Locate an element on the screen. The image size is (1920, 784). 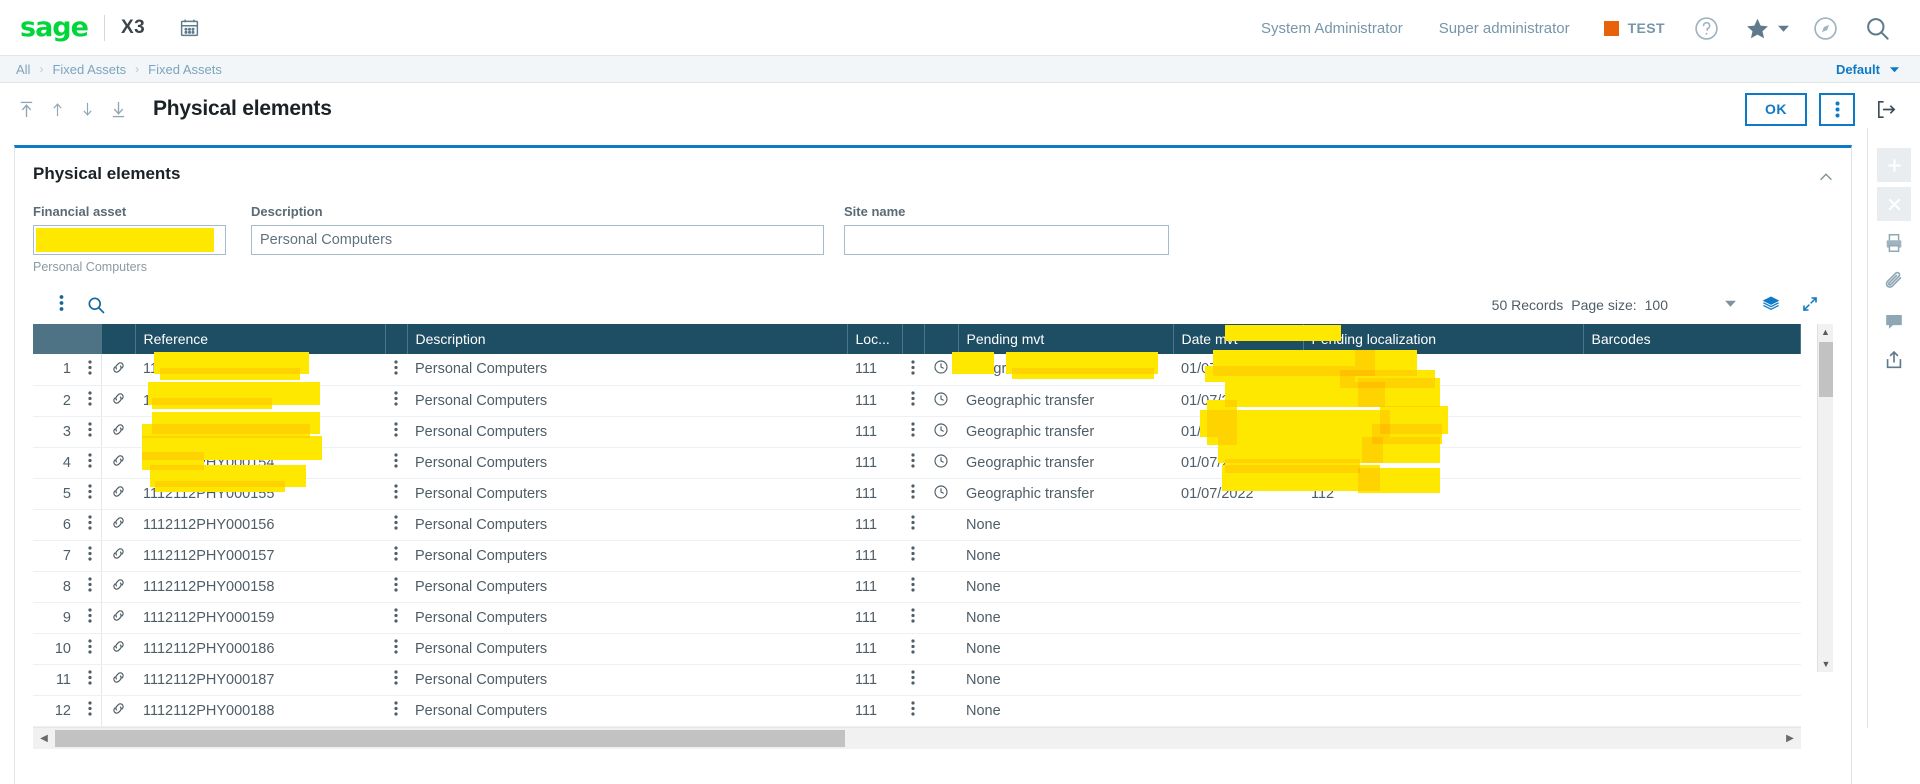
cell-reference: 1112112PHY000154 is located at coordinates (260, 463).